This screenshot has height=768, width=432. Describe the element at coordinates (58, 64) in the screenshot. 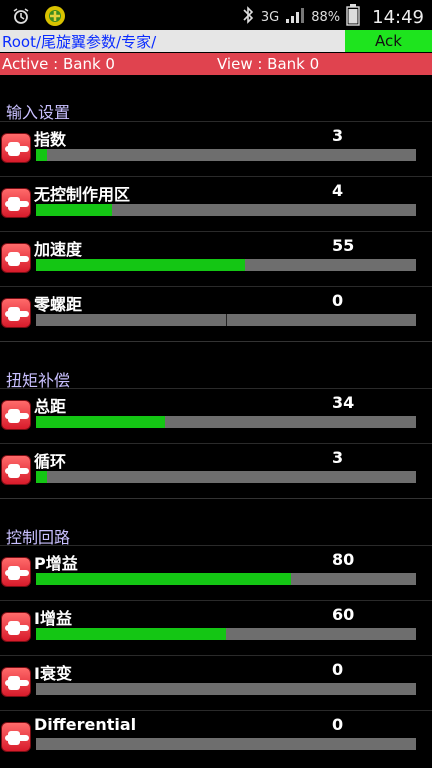

I see `active-bank-label: Active : Bank 0` at that location.